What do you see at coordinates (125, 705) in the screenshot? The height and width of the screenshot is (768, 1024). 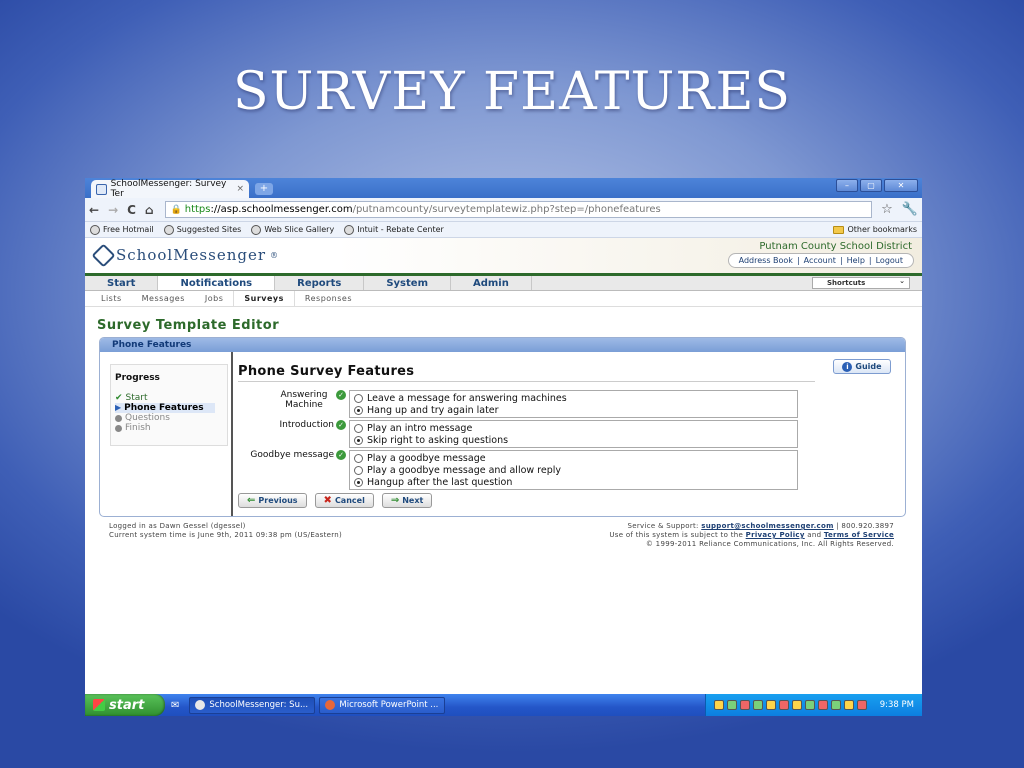 I see `start-button: start` at bounding box center [125, 705].